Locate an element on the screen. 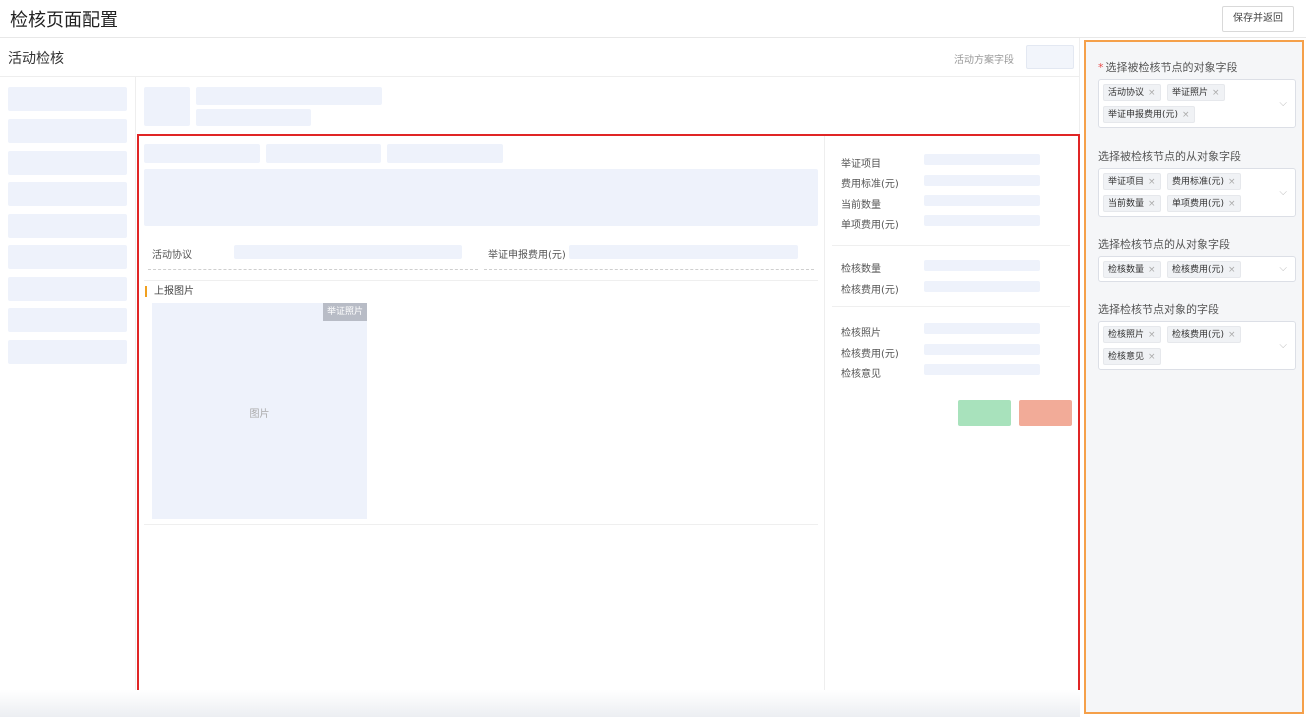 The height and width of the screenshot is (717, 1306). report-photo: 举证照片 图片 is located at coordinates (259, 411).